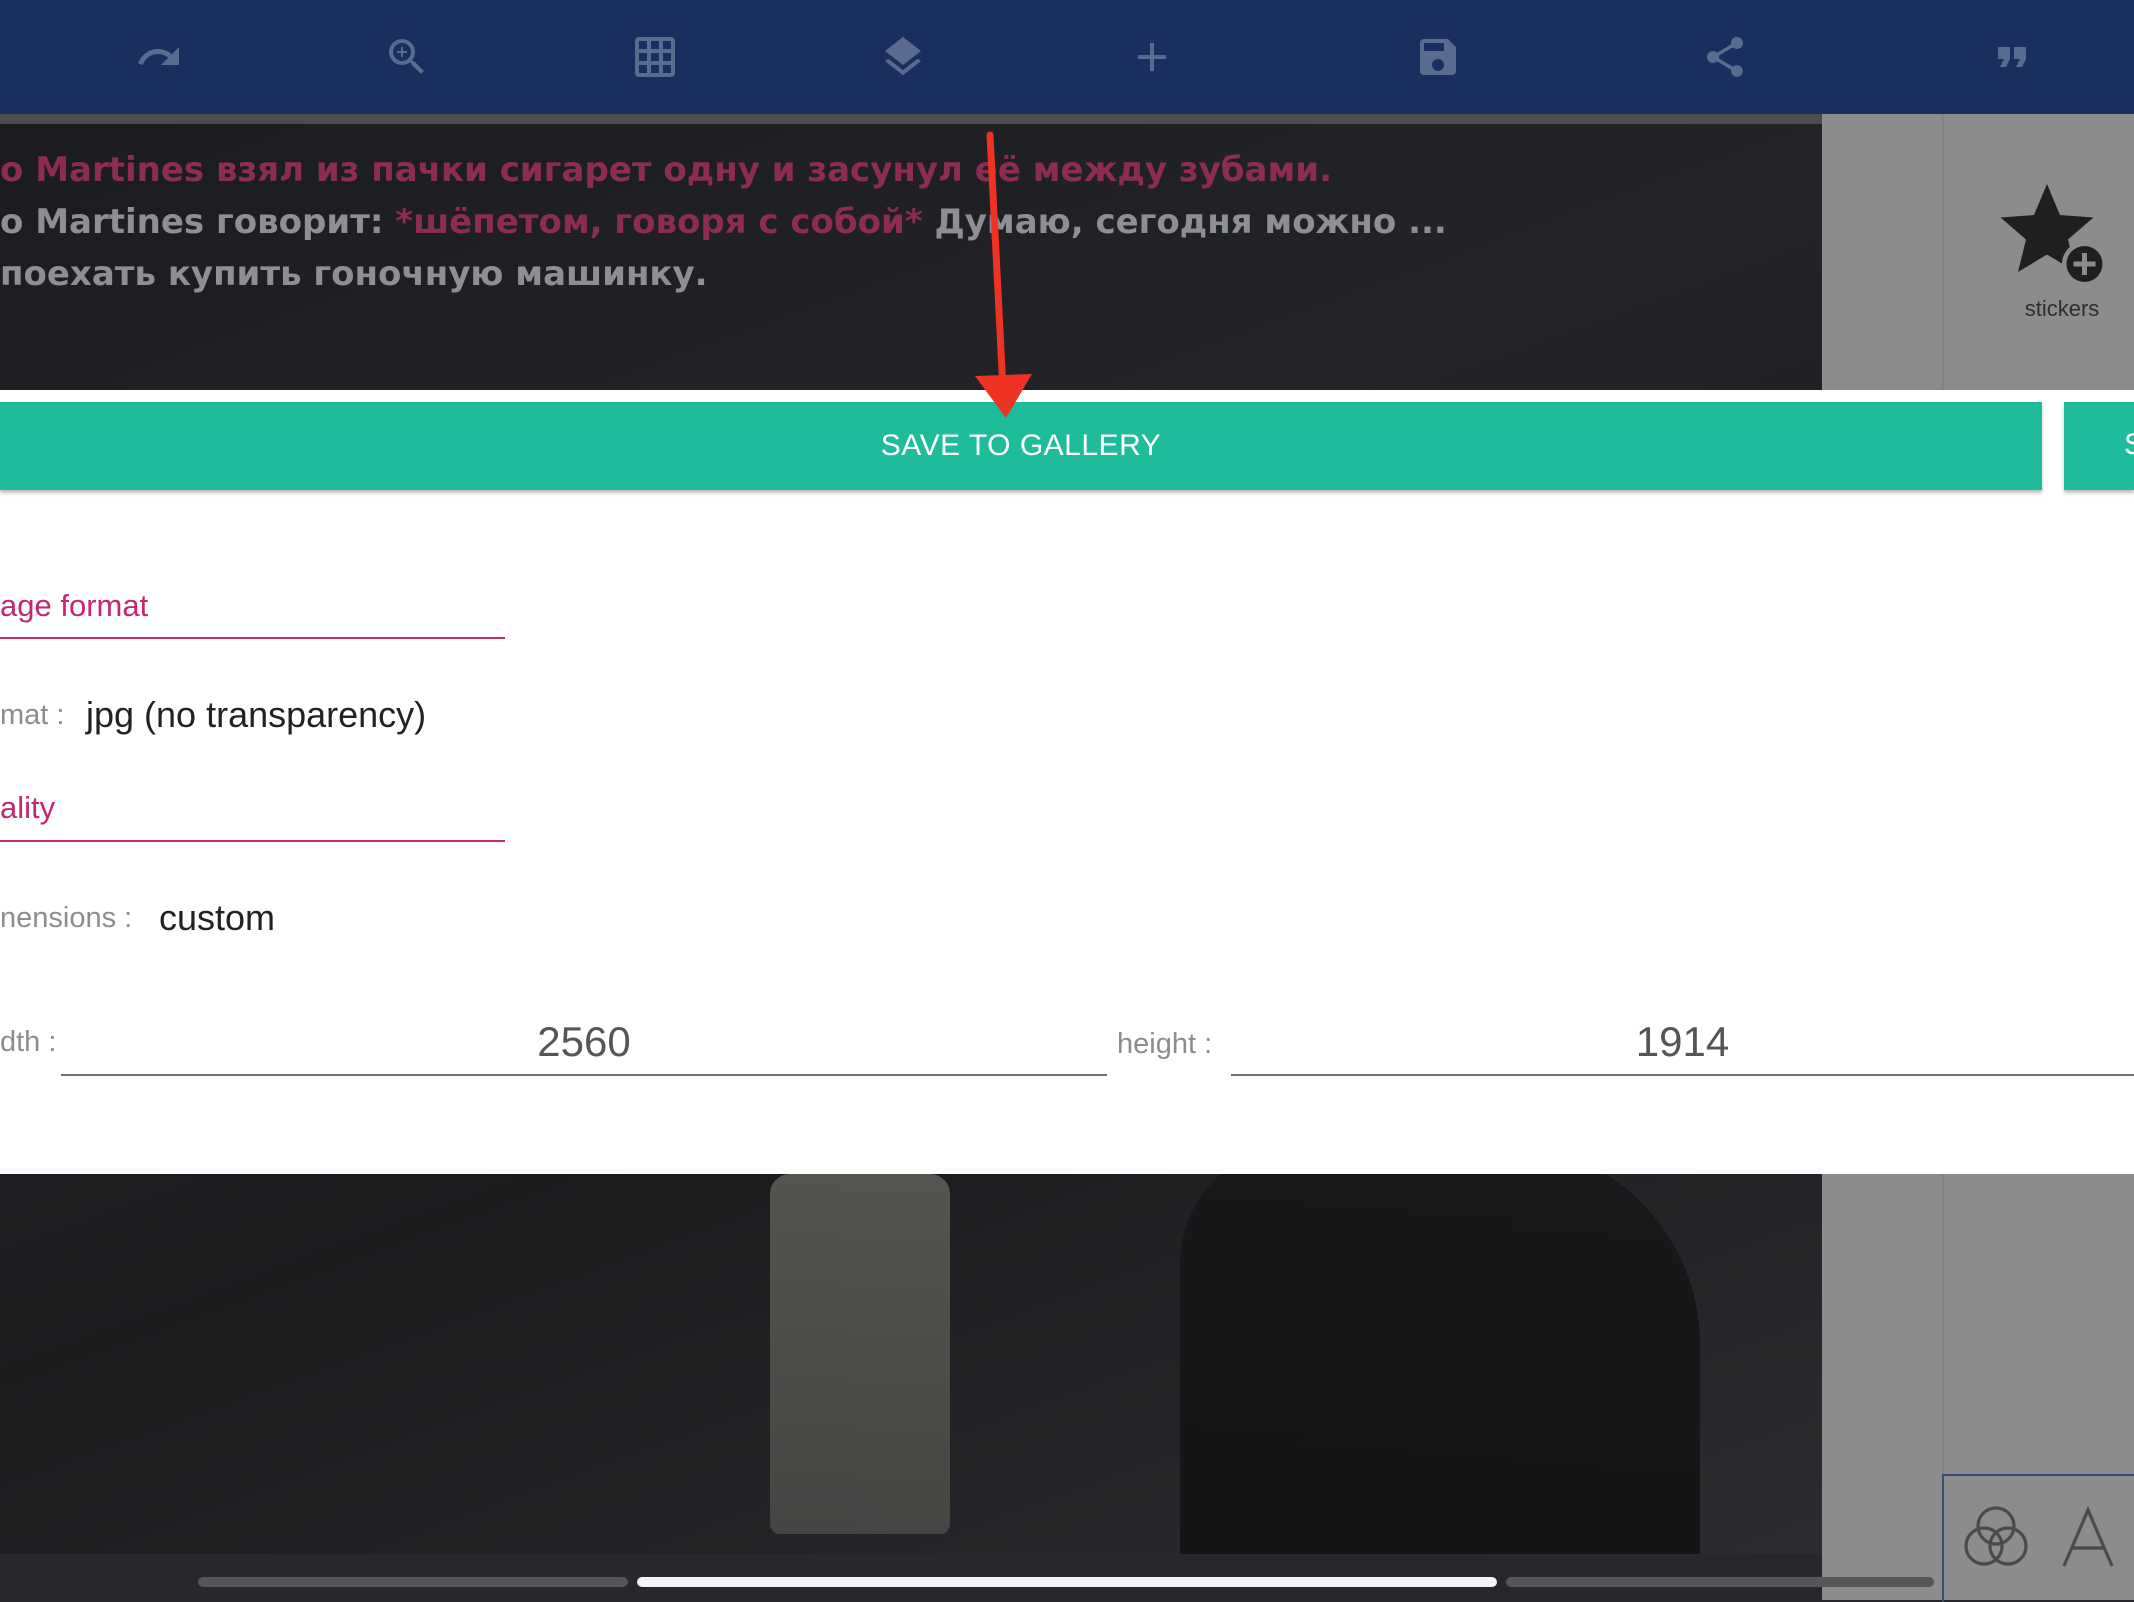 This screenshot has height=1602, width=2134. Describe the element at coordinates (1996, 1538) in the screenshot. I see `color-blend-icon` at that location.